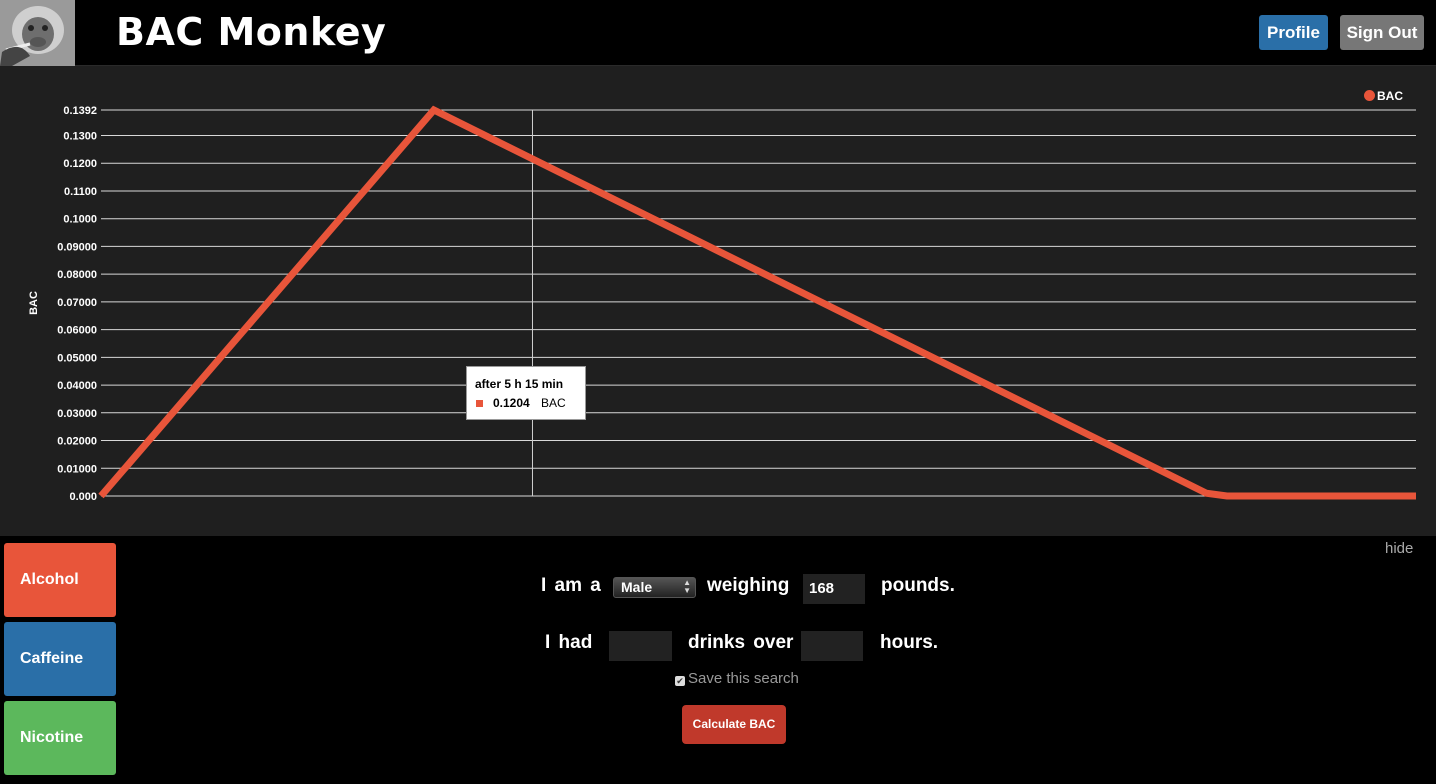  What do you see at coordinates (1390, 96) in the screenshot?
I see `legend-label: BAC` at bounding box center [1390, 96].